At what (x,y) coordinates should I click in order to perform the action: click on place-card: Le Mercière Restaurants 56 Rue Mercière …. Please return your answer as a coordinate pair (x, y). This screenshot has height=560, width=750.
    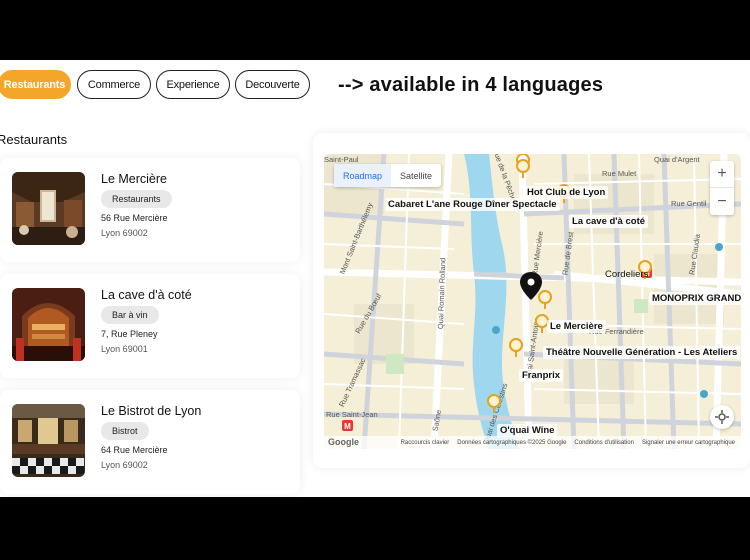
    Looking at the image, I should click on (150, 210).